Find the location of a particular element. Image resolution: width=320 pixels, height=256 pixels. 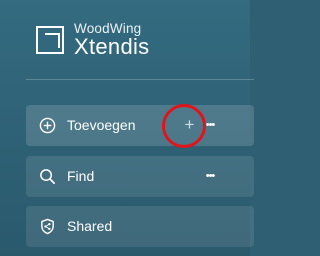

brand-logo: WoodWing Xtendis is located at coordinates (92, 40).